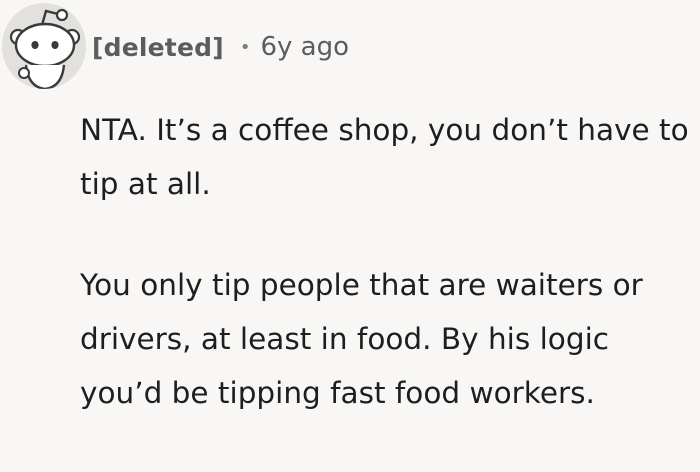 The width and height of the screenshot is (700, 472). I want to click on avatar-image, so click(44, 46).